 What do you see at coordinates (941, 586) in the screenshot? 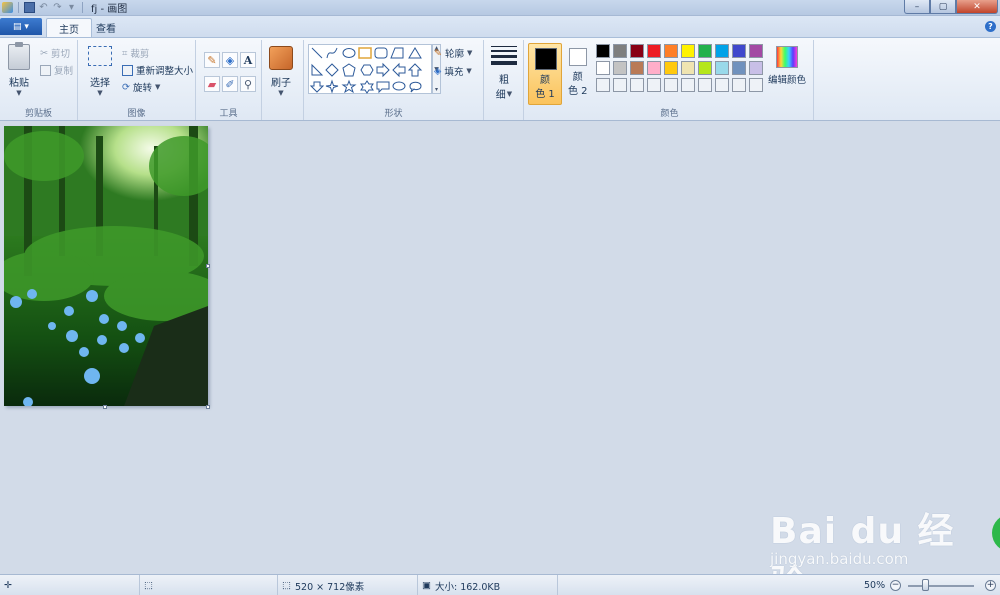
I see `zoom-slider-track` at bounding box center [941, 586].